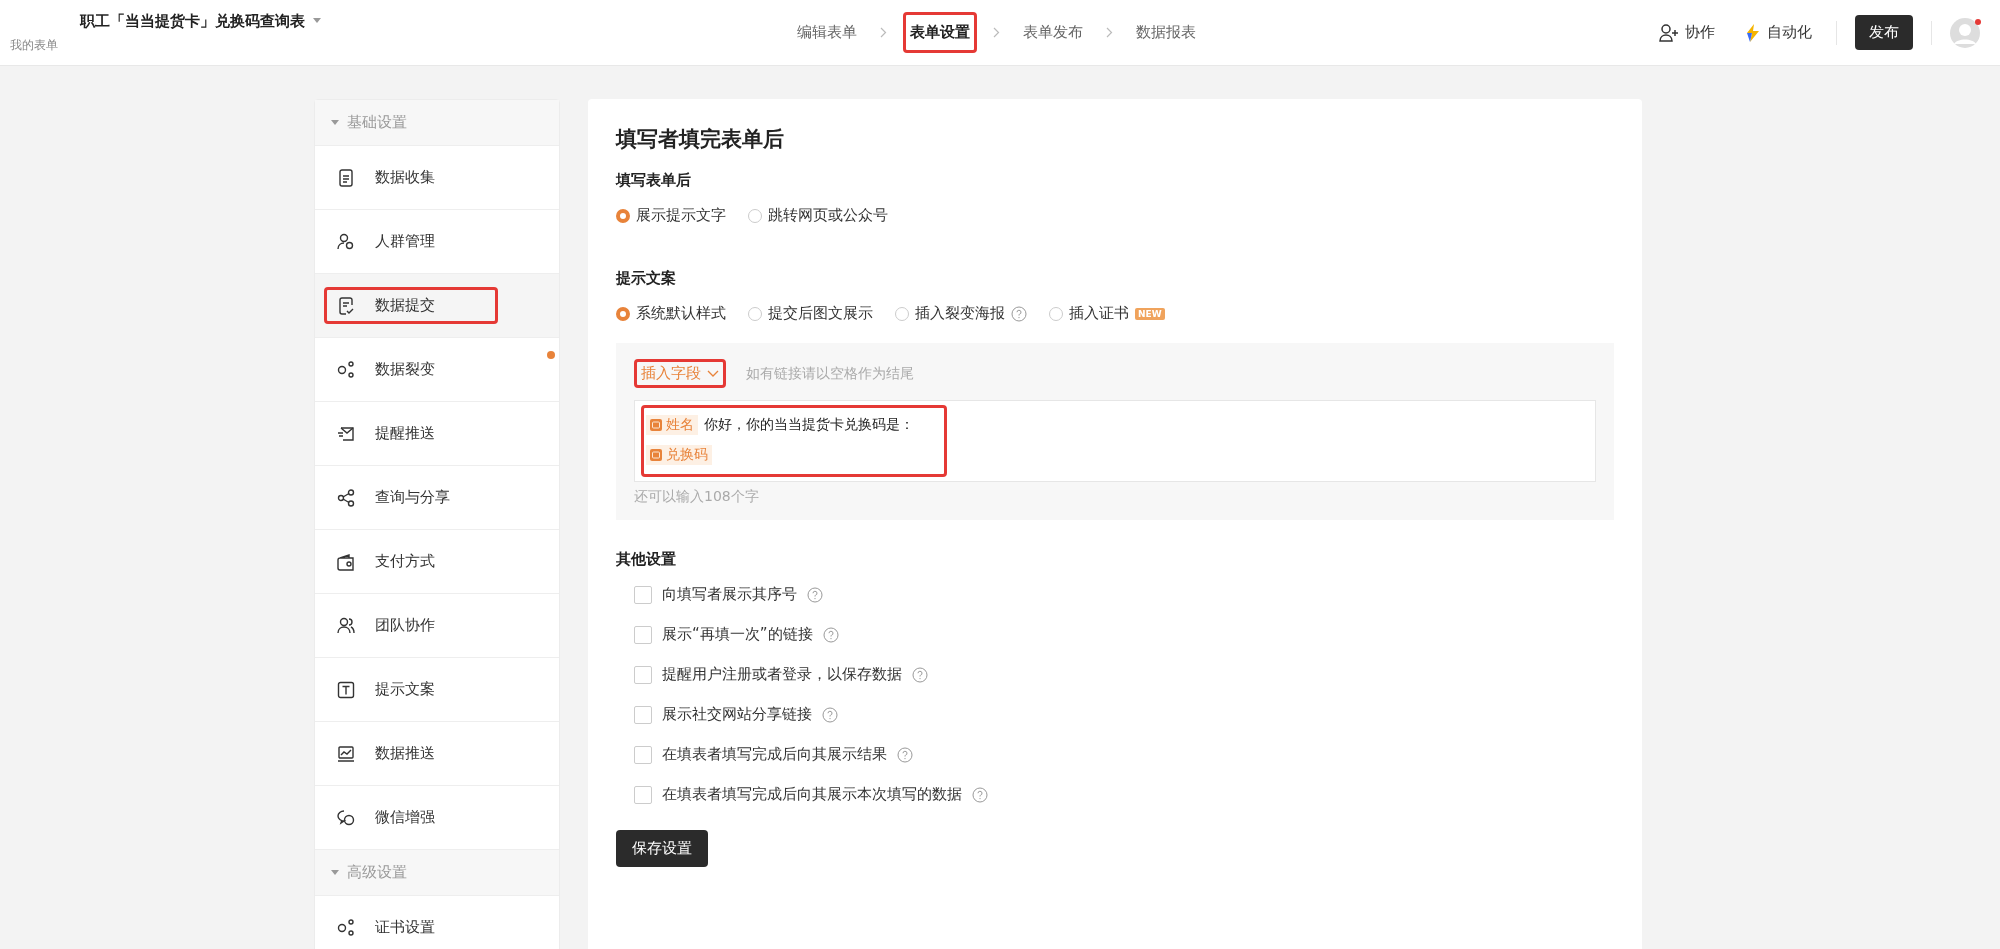  I want to click on step-tab: 编辑表单, so click(827, 32).